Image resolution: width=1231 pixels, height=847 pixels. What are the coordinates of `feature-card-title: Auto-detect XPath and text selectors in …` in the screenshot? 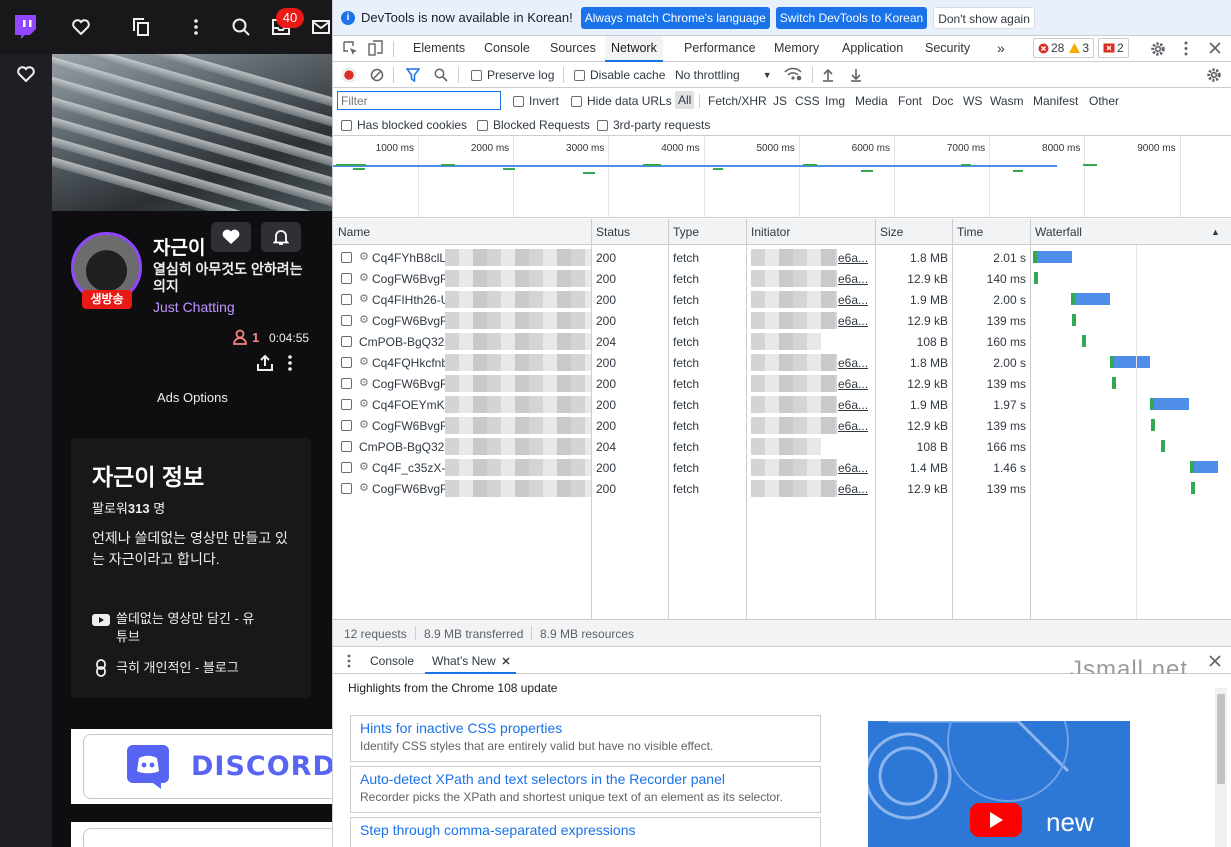 It's located at (585, 779).